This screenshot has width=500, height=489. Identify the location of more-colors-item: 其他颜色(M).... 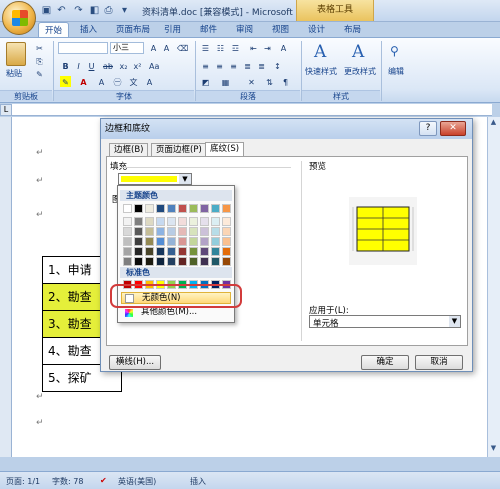
(176, 313).